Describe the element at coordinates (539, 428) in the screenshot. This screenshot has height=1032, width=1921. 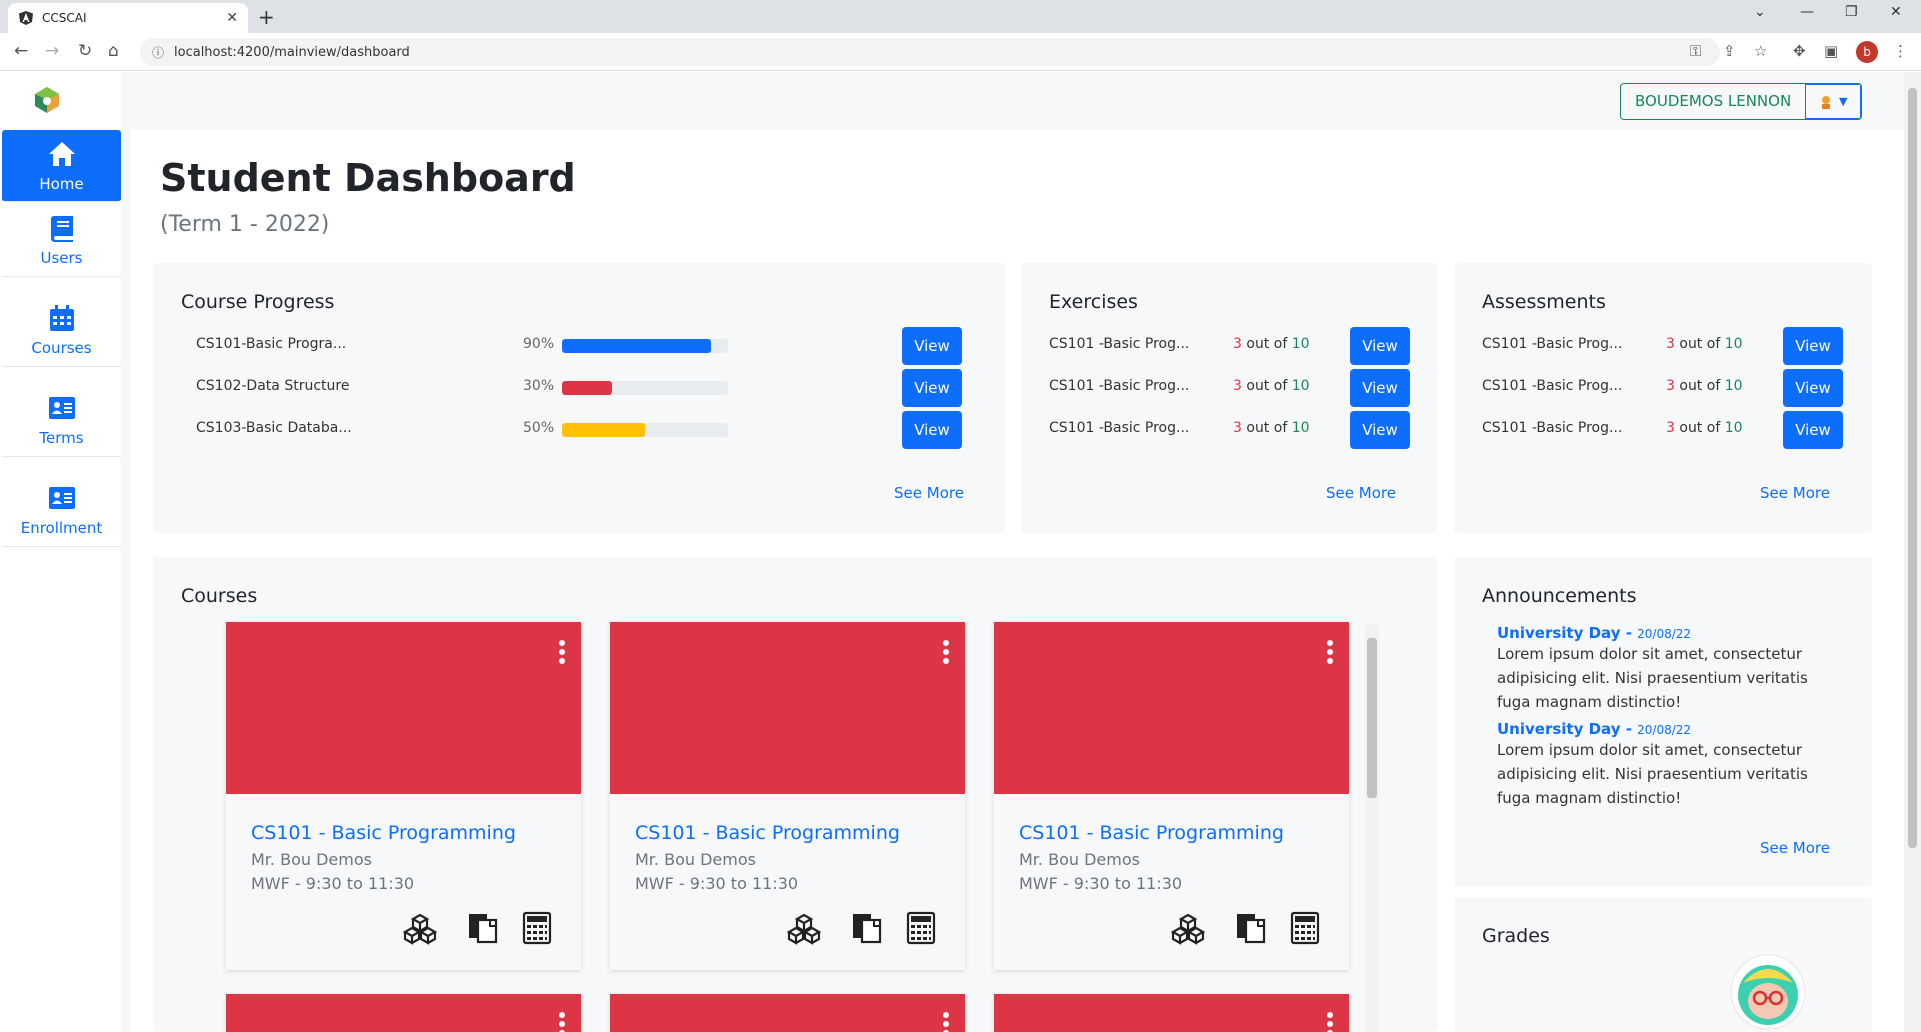
I see `progress-percent: 50%` at that location.